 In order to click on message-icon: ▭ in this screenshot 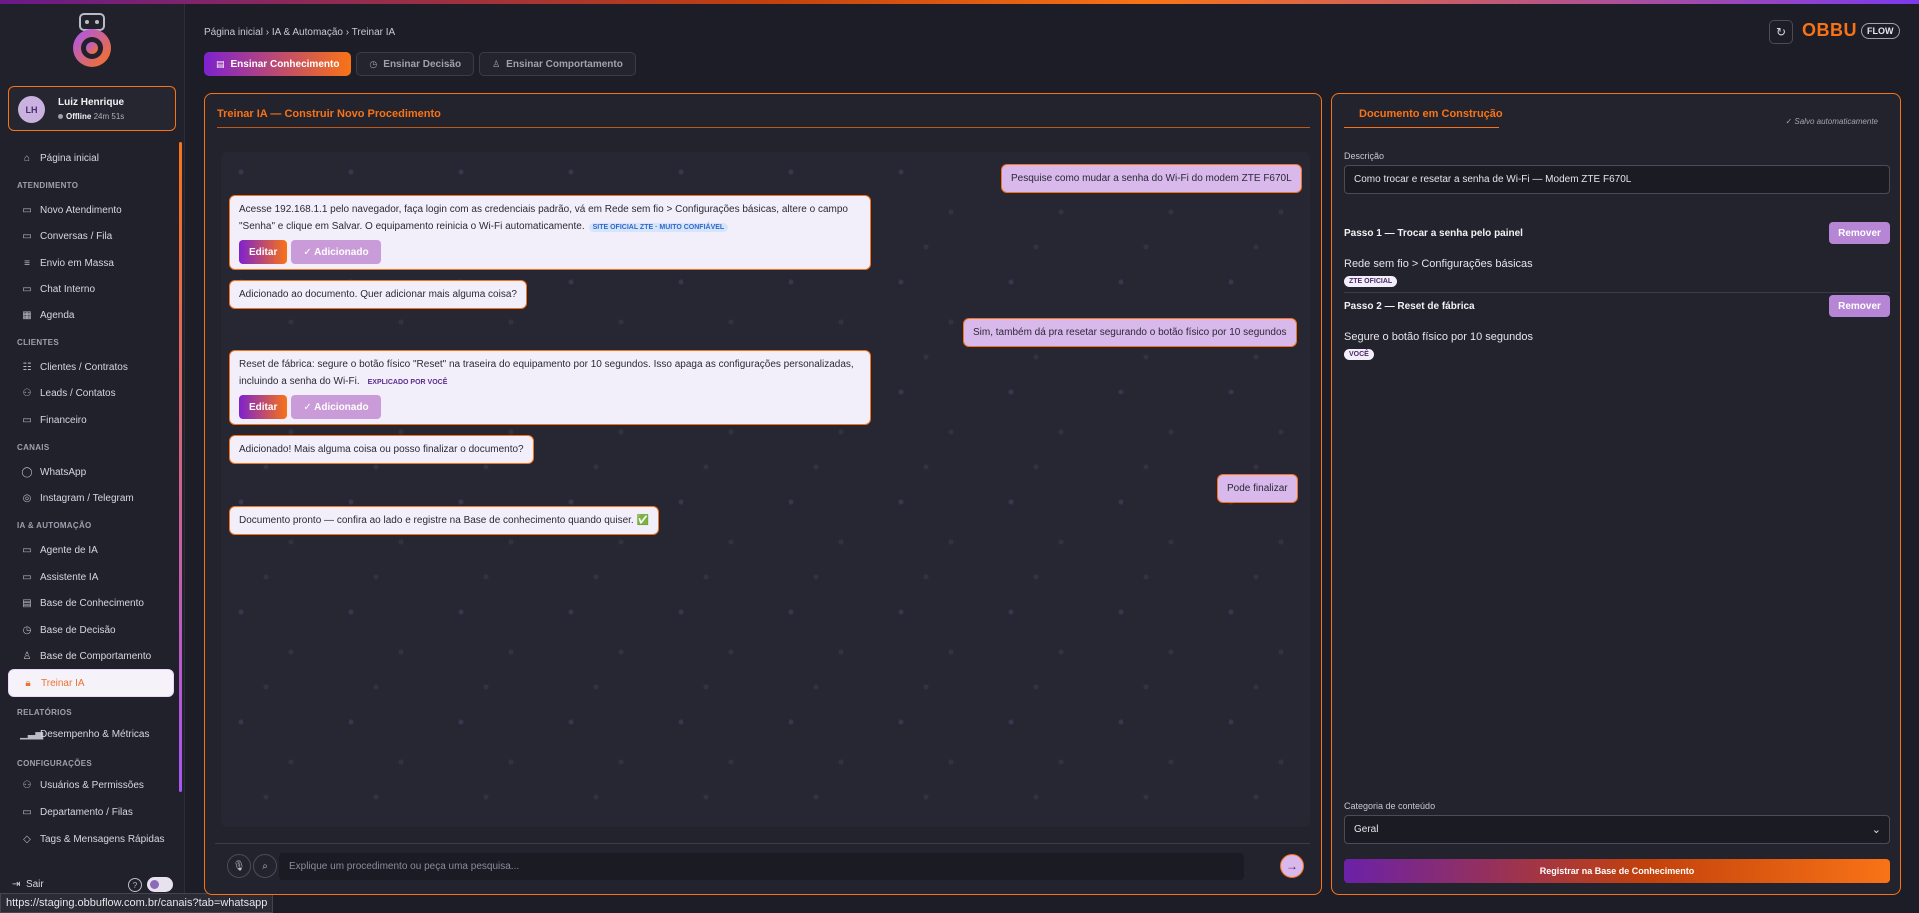, I will do `click(27, 289)`.